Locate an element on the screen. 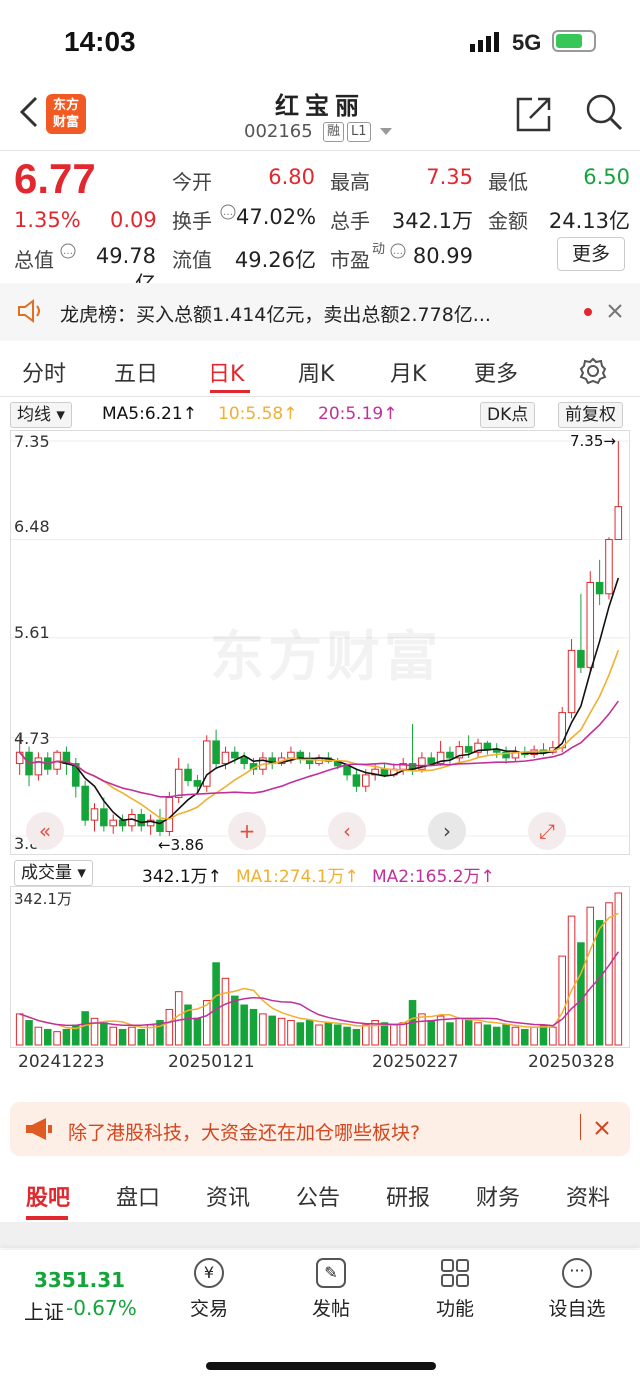 The image size is (640, 1385). yen-icon: ¥ is located at coordinates (209, 1273).